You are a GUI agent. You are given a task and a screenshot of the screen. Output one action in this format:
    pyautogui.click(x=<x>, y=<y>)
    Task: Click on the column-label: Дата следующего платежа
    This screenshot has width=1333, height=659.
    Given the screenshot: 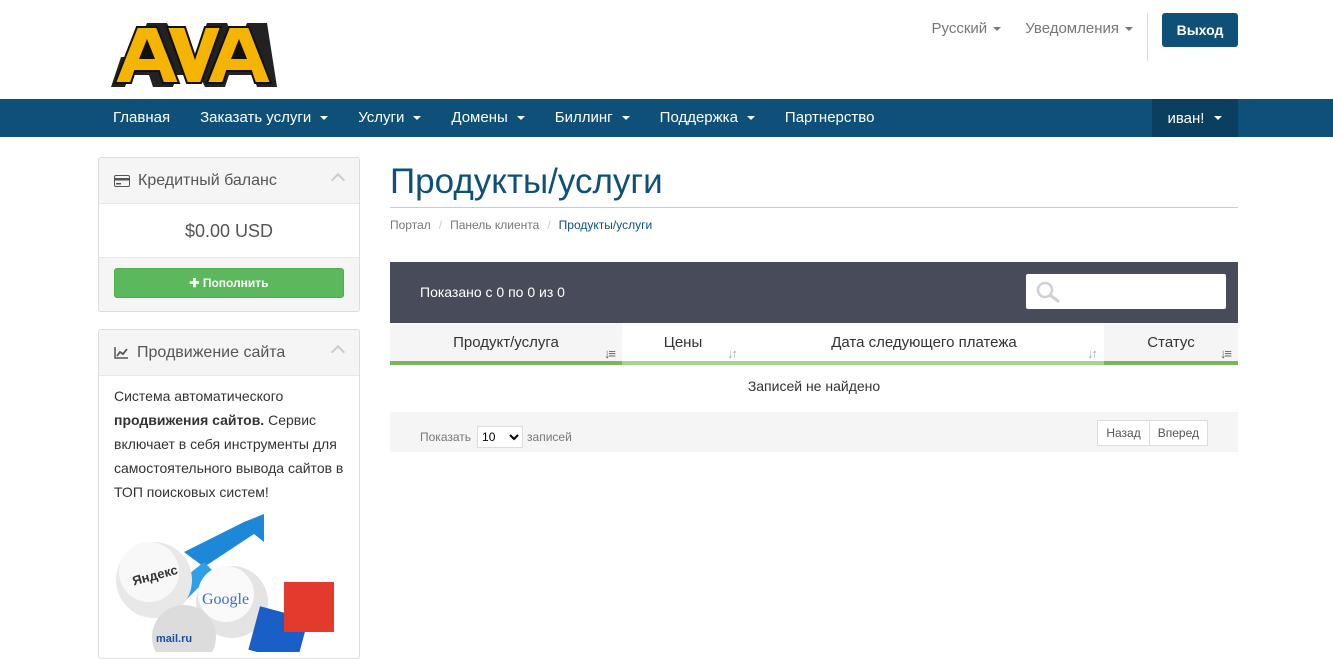 What is the action you would take?
    pyautogui.click(x=924, y=342)
    